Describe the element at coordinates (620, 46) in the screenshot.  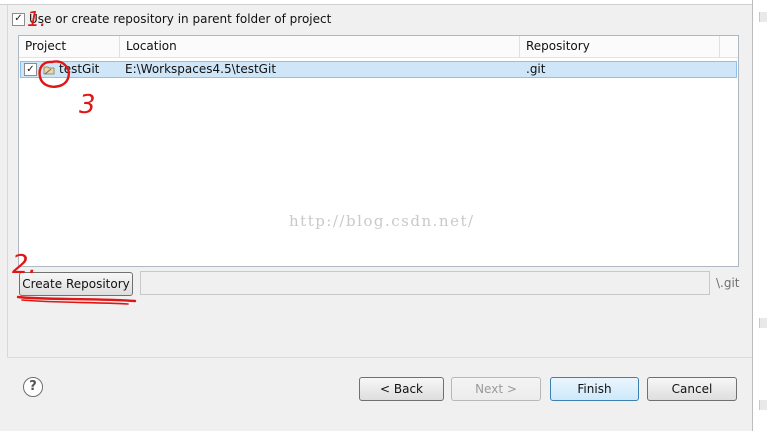
I see `column-header-repository: Repository` at that location.